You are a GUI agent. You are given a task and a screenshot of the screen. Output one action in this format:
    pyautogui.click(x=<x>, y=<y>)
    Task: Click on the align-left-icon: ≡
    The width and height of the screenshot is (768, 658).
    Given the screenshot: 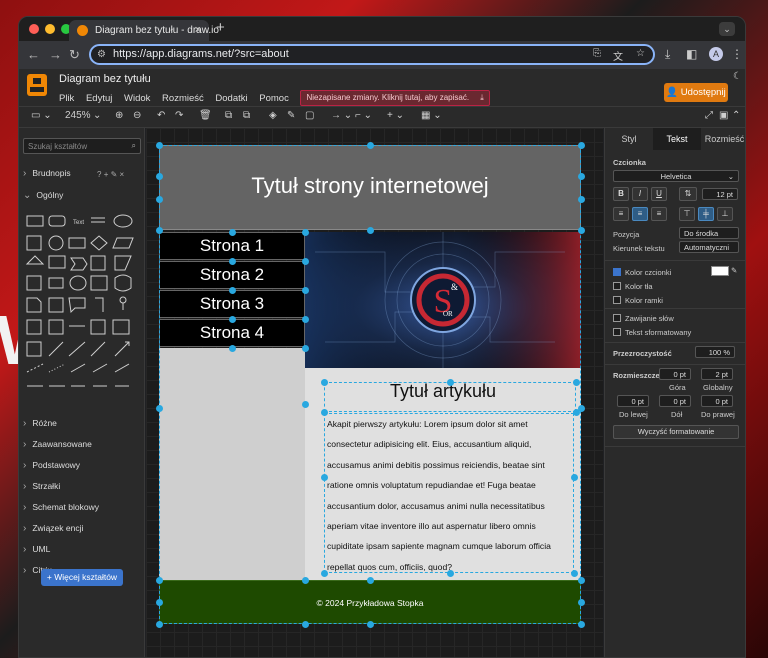 What is the action you would take?
    pyautogui.click(x=621, y=214)
    